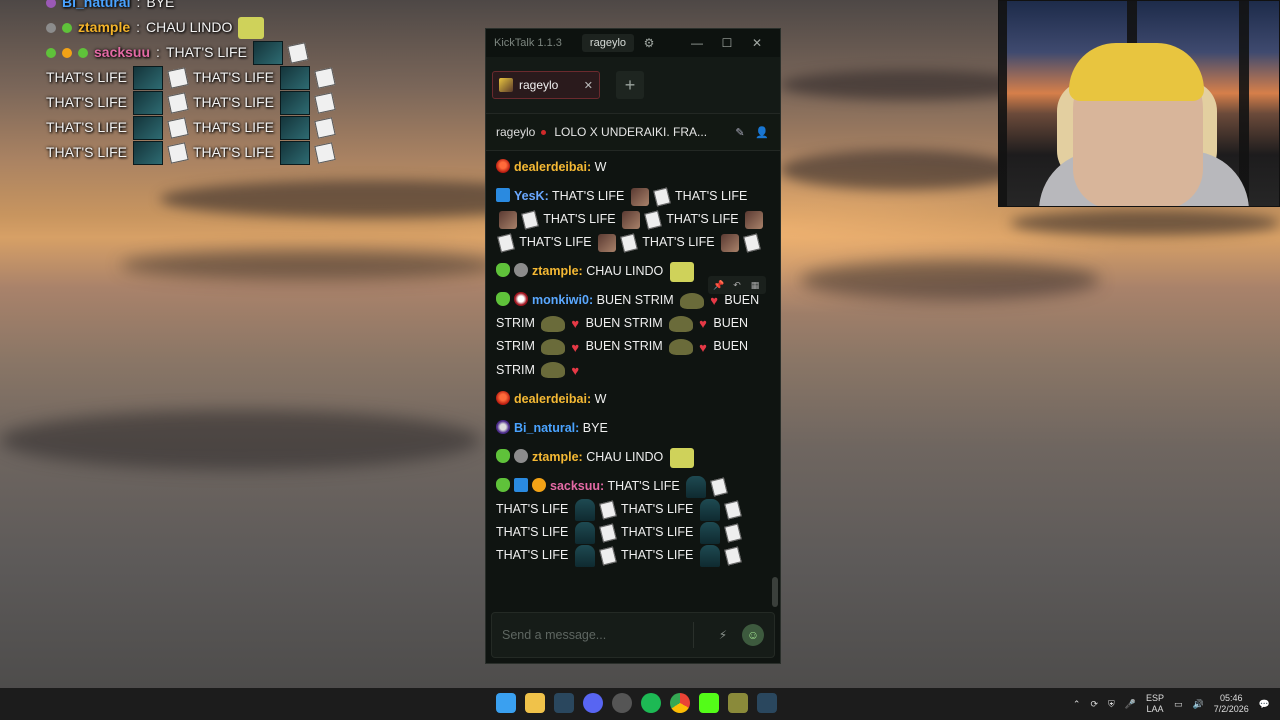 Image resolution: width=1280 pixels, height=720 pixels. What do you see at coordinates (624, 323) in the screenshot?
I see `chat-text: BUEN STRIM` at bounding box center [624, 323].